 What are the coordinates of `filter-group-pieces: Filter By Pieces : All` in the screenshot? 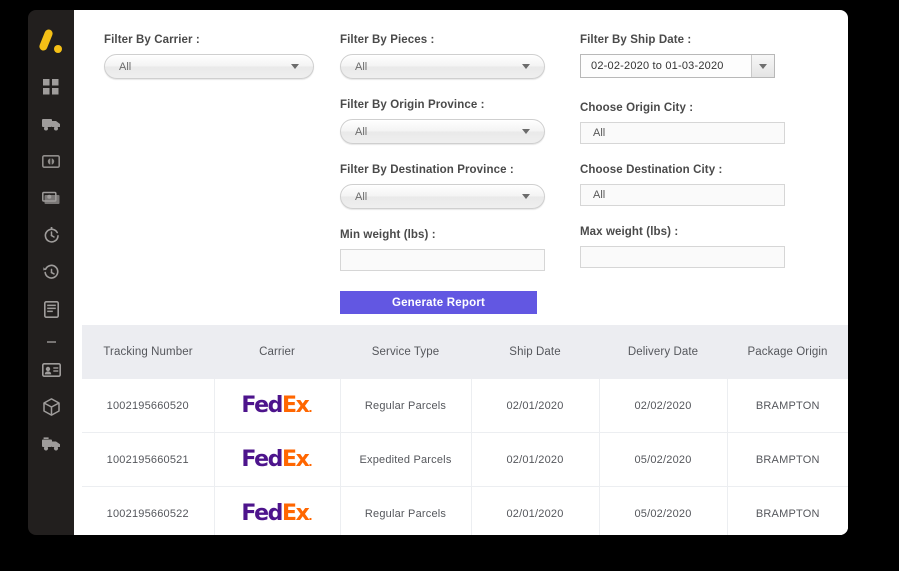 It's located at (442, 56).